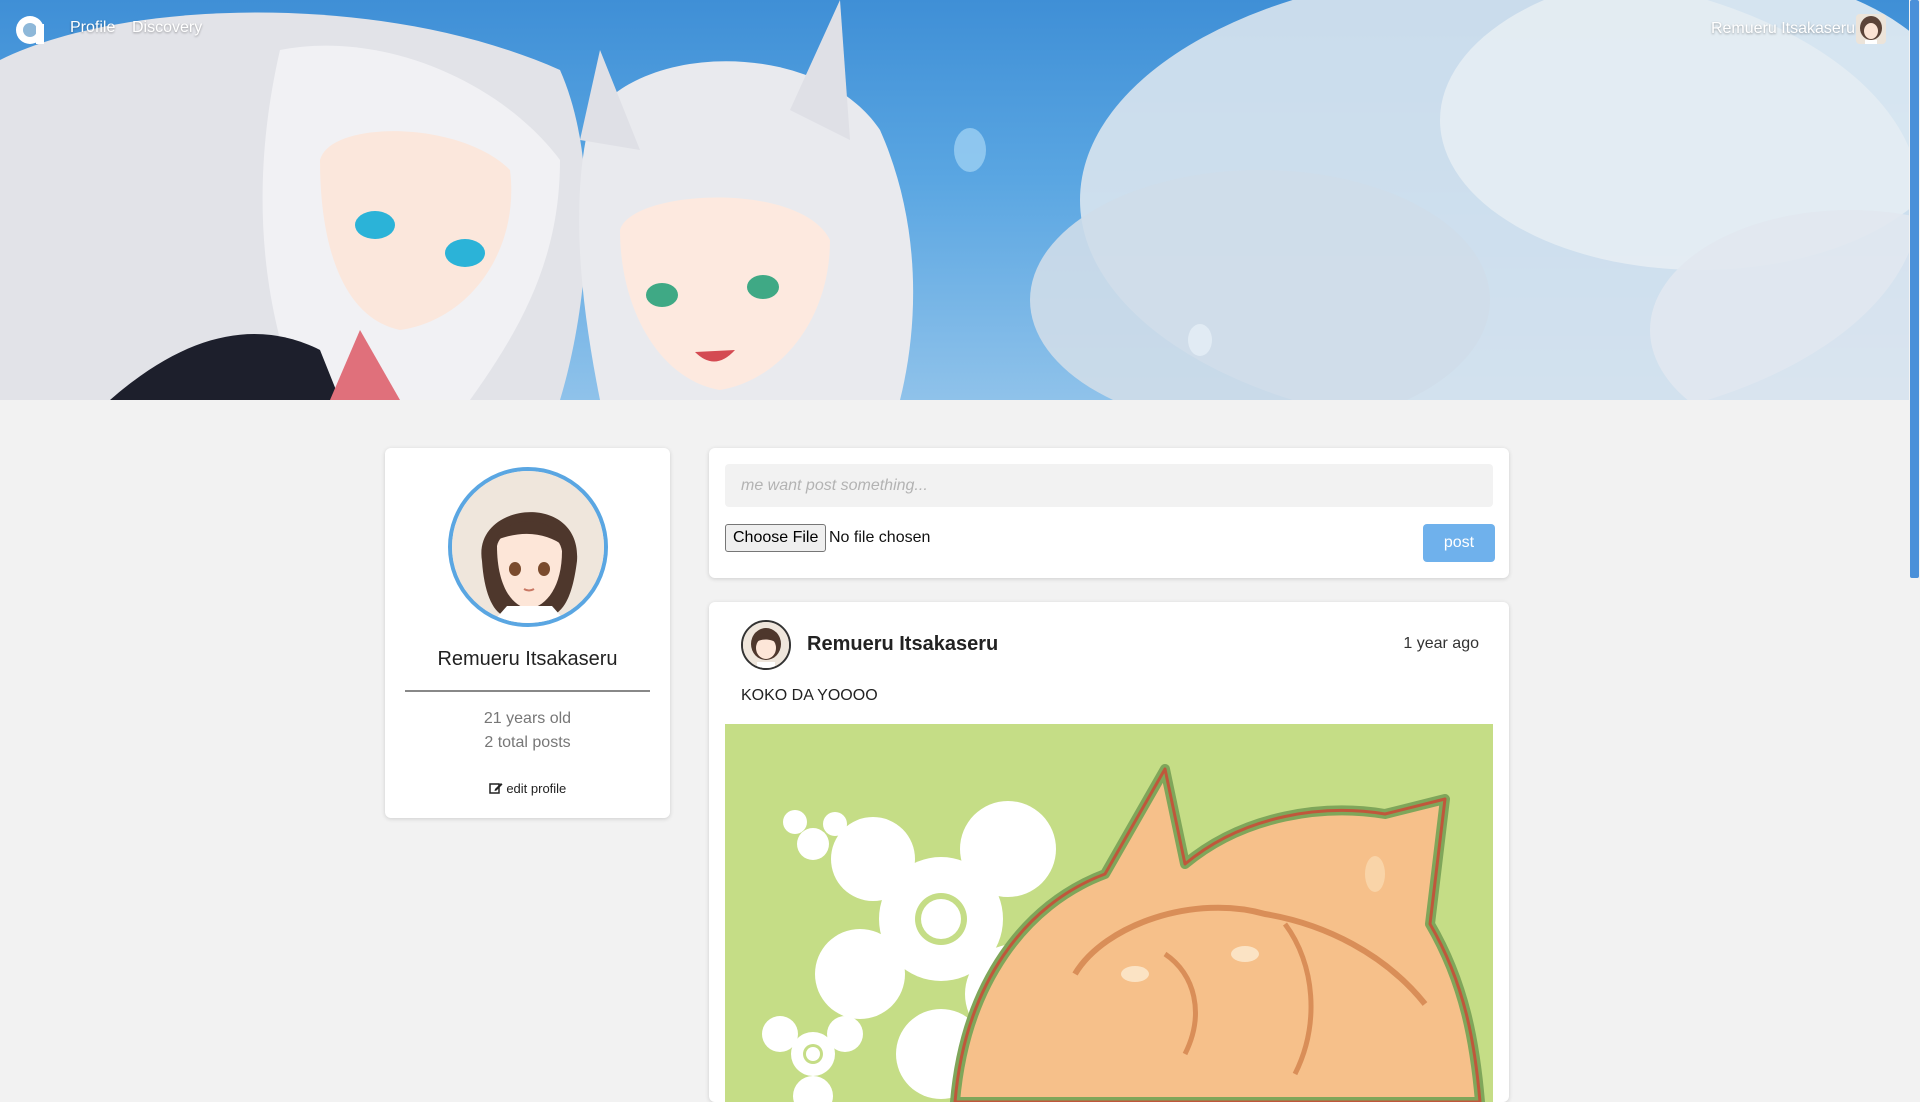 The width and height of the screenshot is (1920, 1102). I want to click on post-image, so click(1109, 913).